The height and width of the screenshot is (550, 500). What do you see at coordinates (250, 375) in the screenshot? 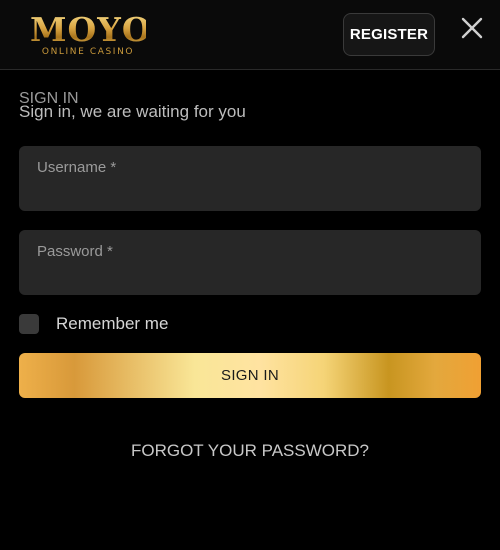
I see `sign-in-button: SIGN IN` at bounding box center [250, 375].